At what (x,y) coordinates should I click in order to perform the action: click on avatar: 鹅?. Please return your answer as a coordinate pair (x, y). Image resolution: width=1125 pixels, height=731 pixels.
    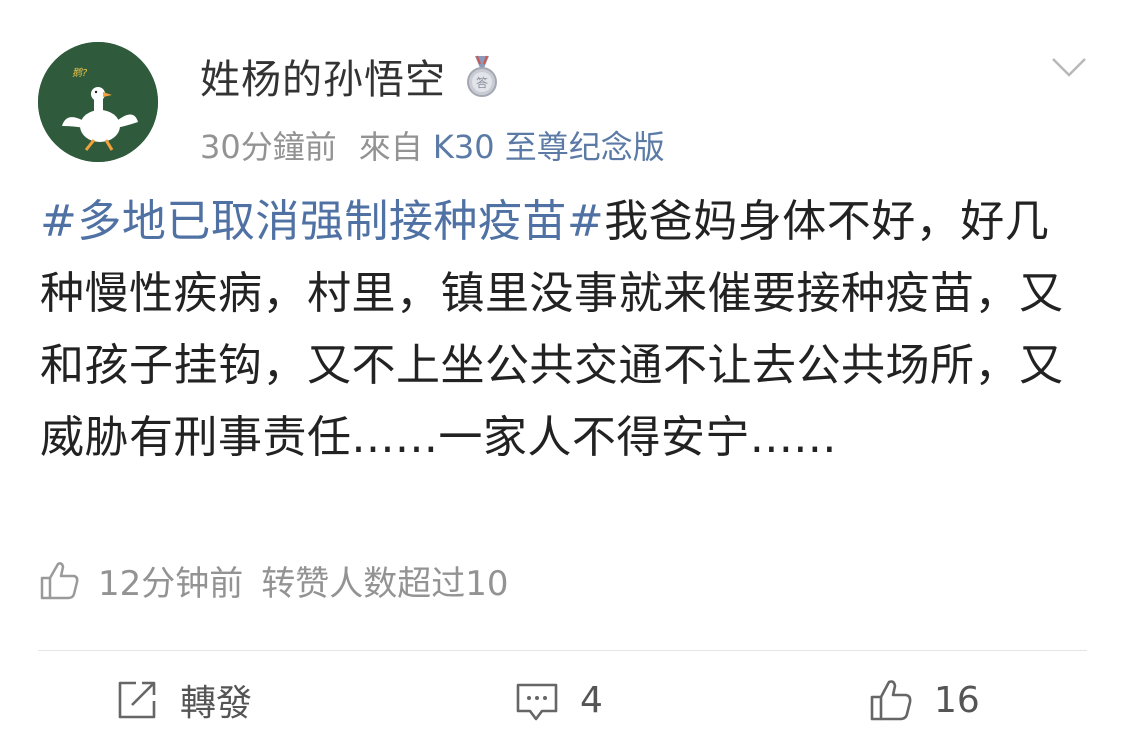
    Looking at the image, I should click on (98, 102).